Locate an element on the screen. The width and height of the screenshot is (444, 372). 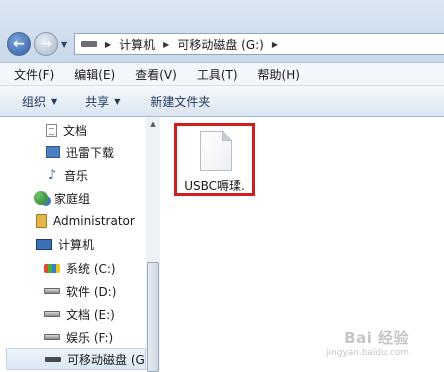
watermark-logo: Bai 经验 is located at coordinates (377, 338).